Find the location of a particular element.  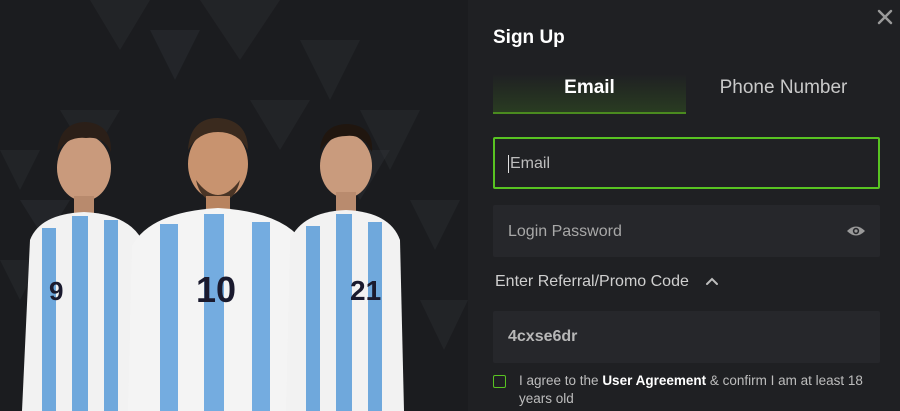

signup-tabs: Email Phone Number is located at coordinates (686, 94).